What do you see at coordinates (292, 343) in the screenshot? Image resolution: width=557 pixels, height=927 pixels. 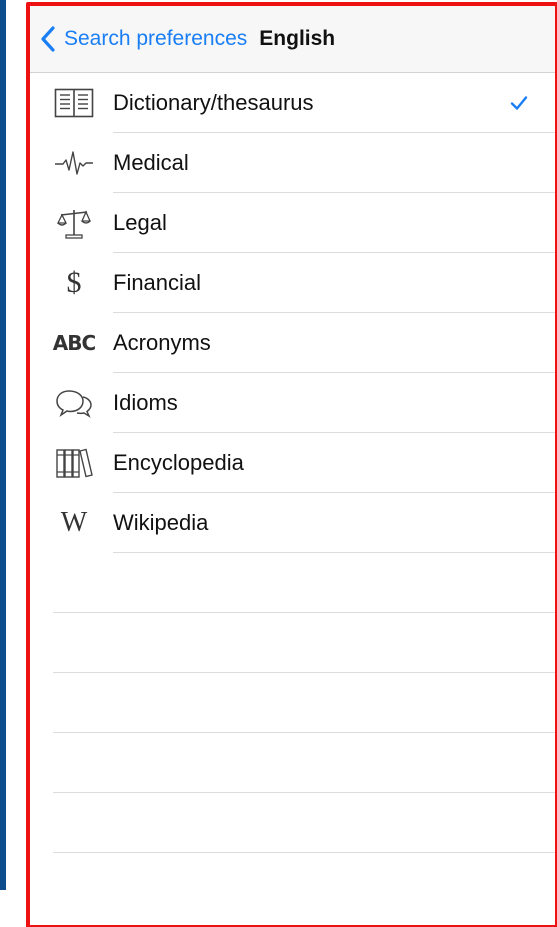 I see `list-item-acronyms: ABC Acronyms` at bounding box center [292, 343].